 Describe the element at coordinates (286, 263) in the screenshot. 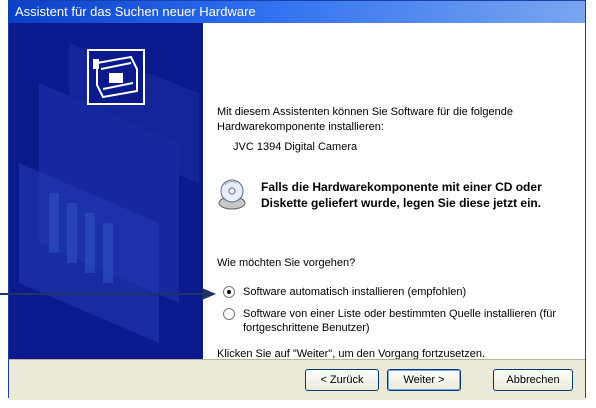

I see `question-text: Wie möchten Sie vorgehen?` at that location.